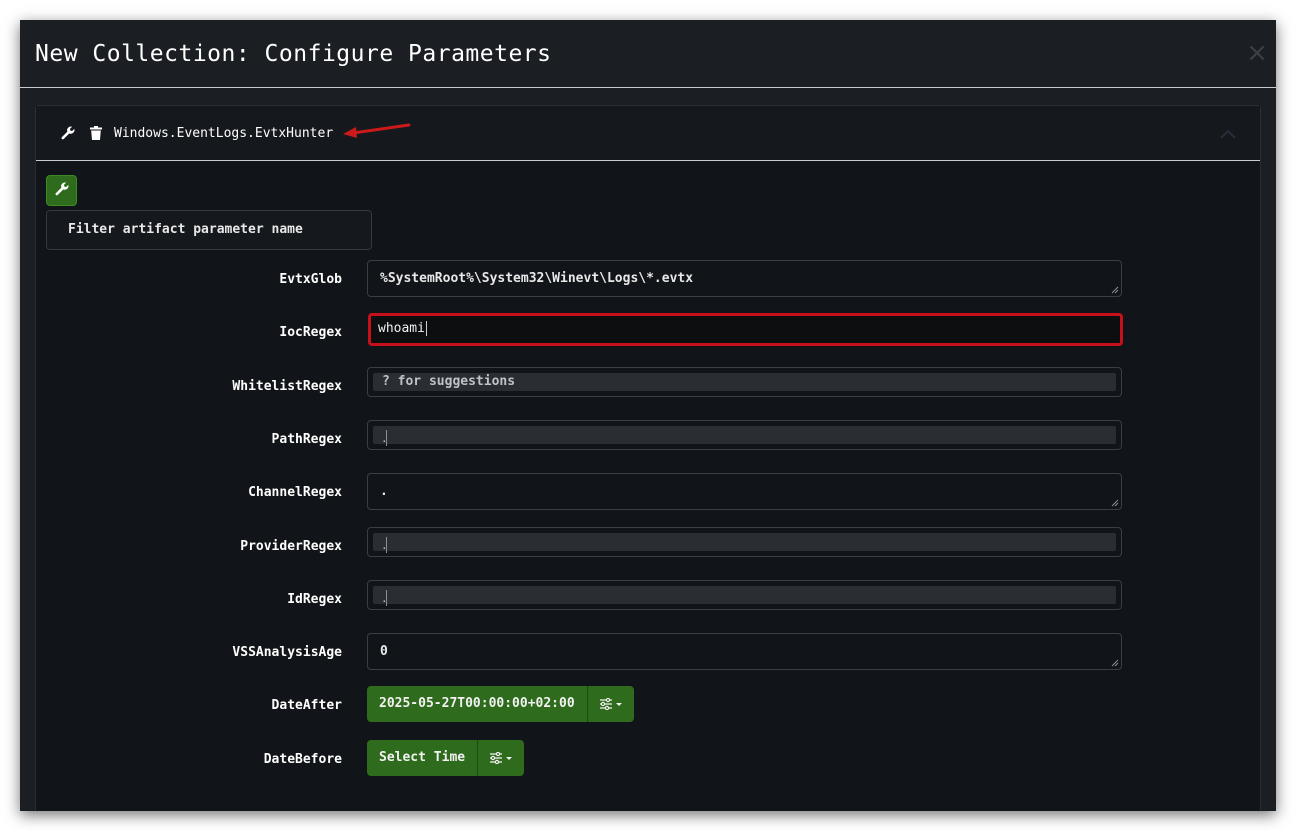 This screenshot has width=1296, height=831. I want to click on idregex-field: ., so click(744, 595).